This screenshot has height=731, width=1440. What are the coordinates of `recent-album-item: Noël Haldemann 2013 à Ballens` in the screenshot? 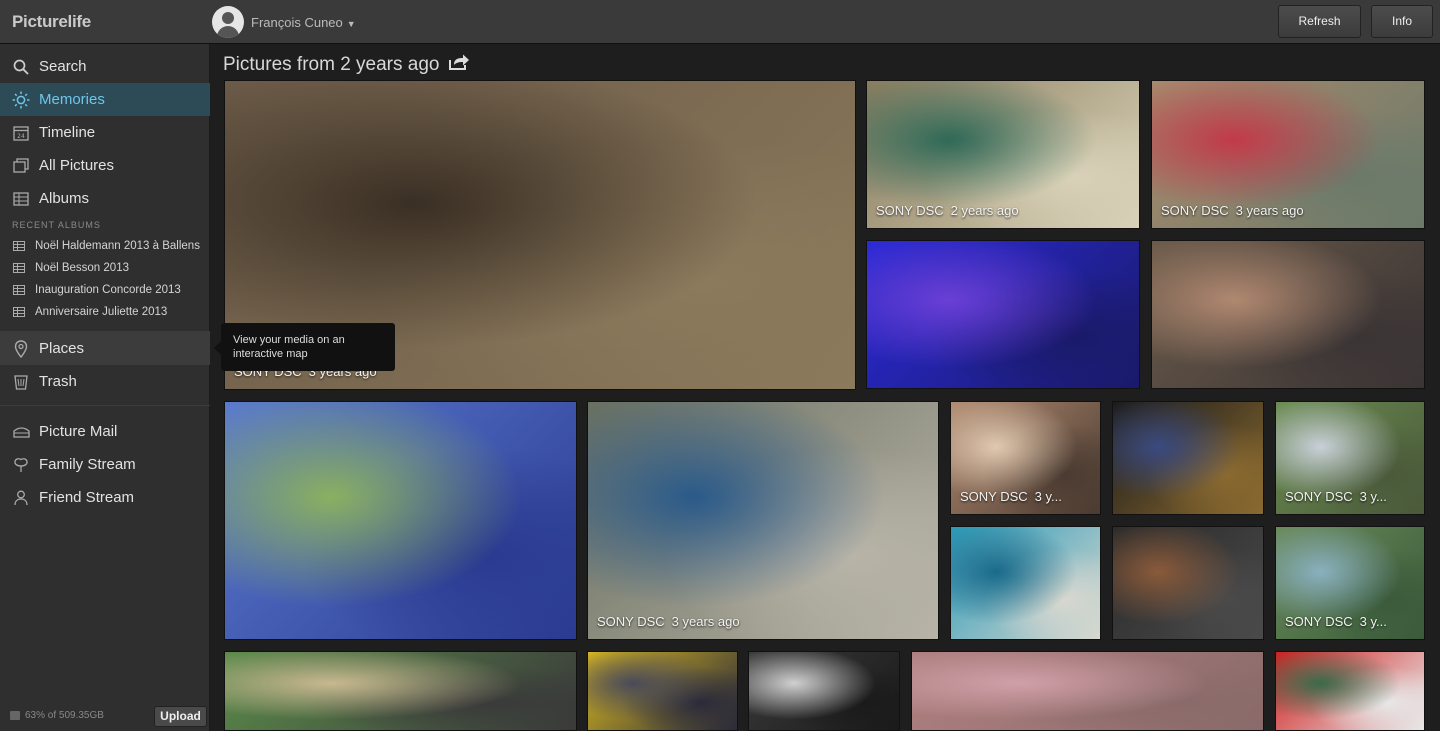 It's located at (105, 246).